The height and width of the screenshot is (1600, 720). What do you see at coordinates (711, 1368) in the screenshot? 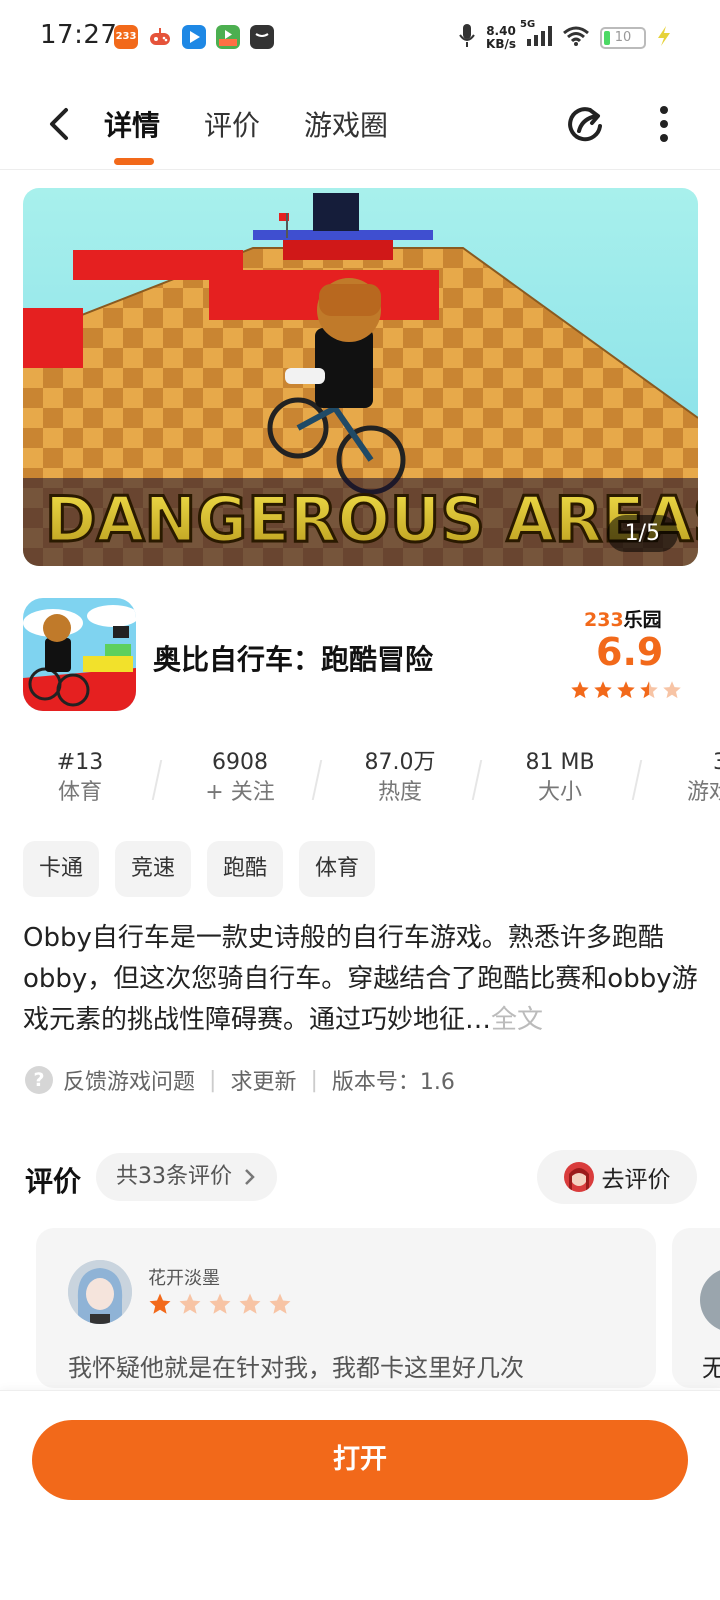
I see `review-text: 无` at bounding box center [711, 1368].